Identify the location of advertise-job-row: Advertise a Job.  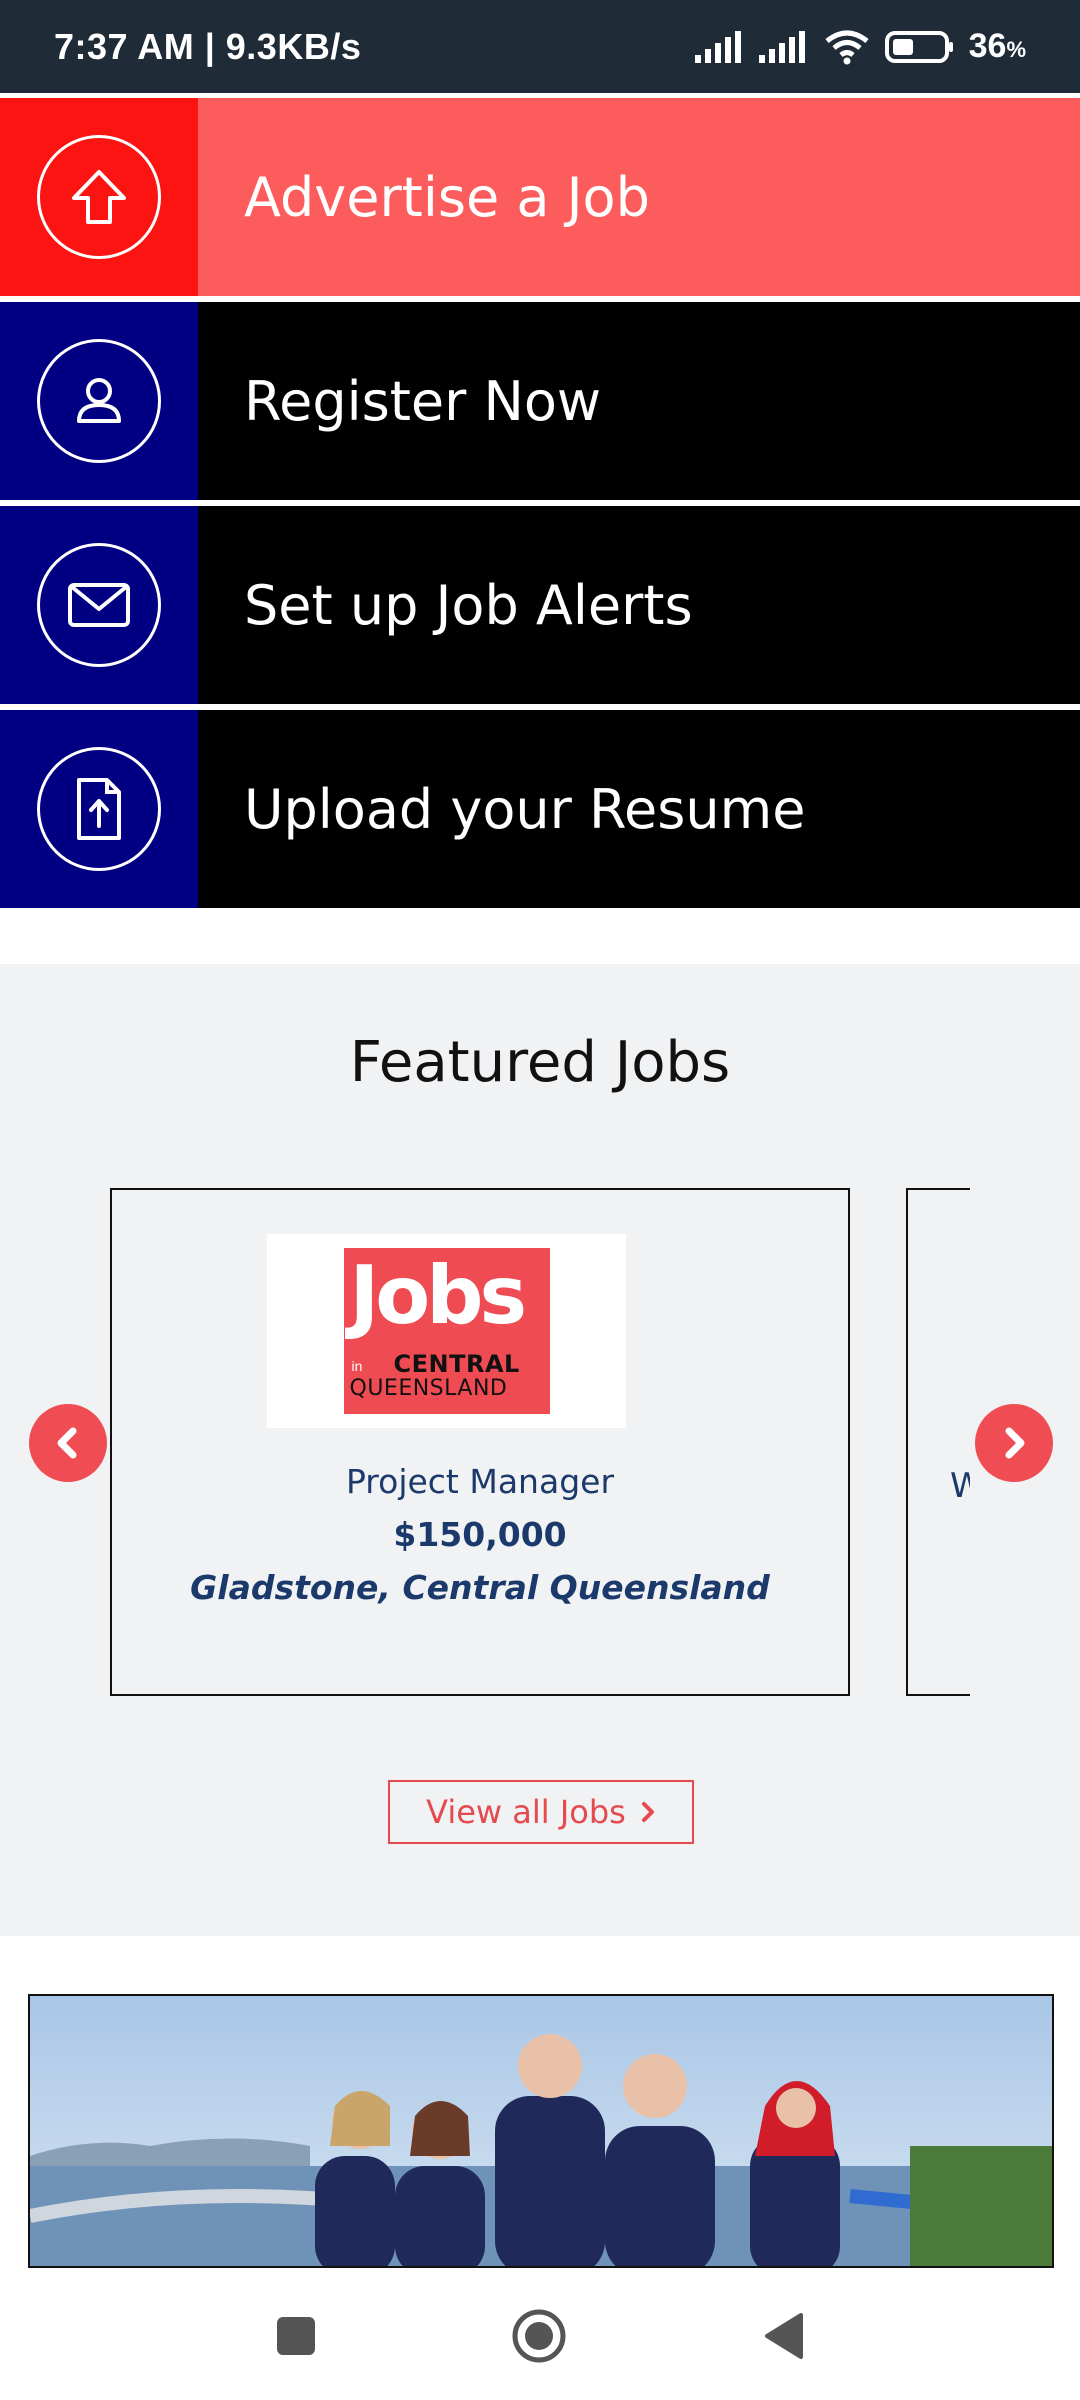
(540, 197).